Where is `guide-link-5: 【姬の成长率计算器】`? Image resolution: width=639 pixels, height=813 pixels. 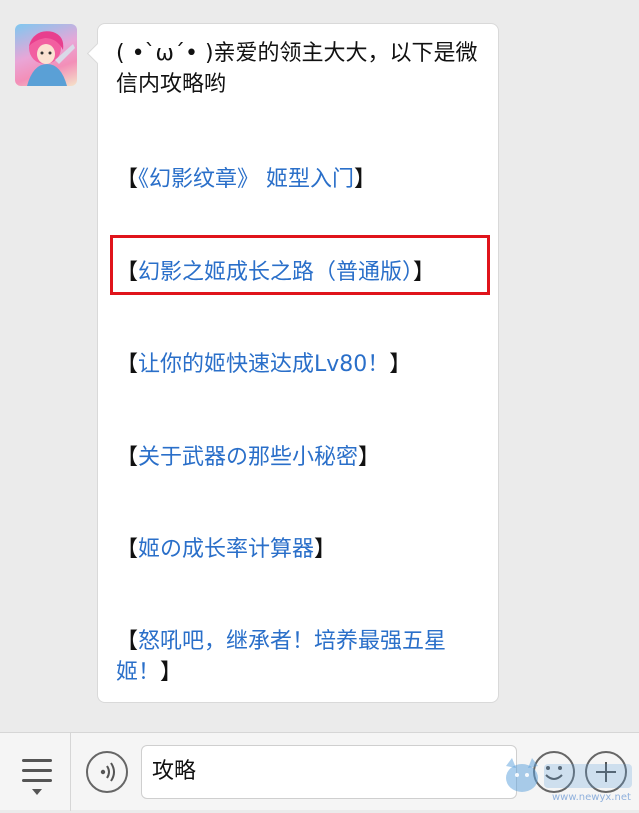 guide-link-5: 【姬の成长率计算器】 is located at coordinates (302, 549).